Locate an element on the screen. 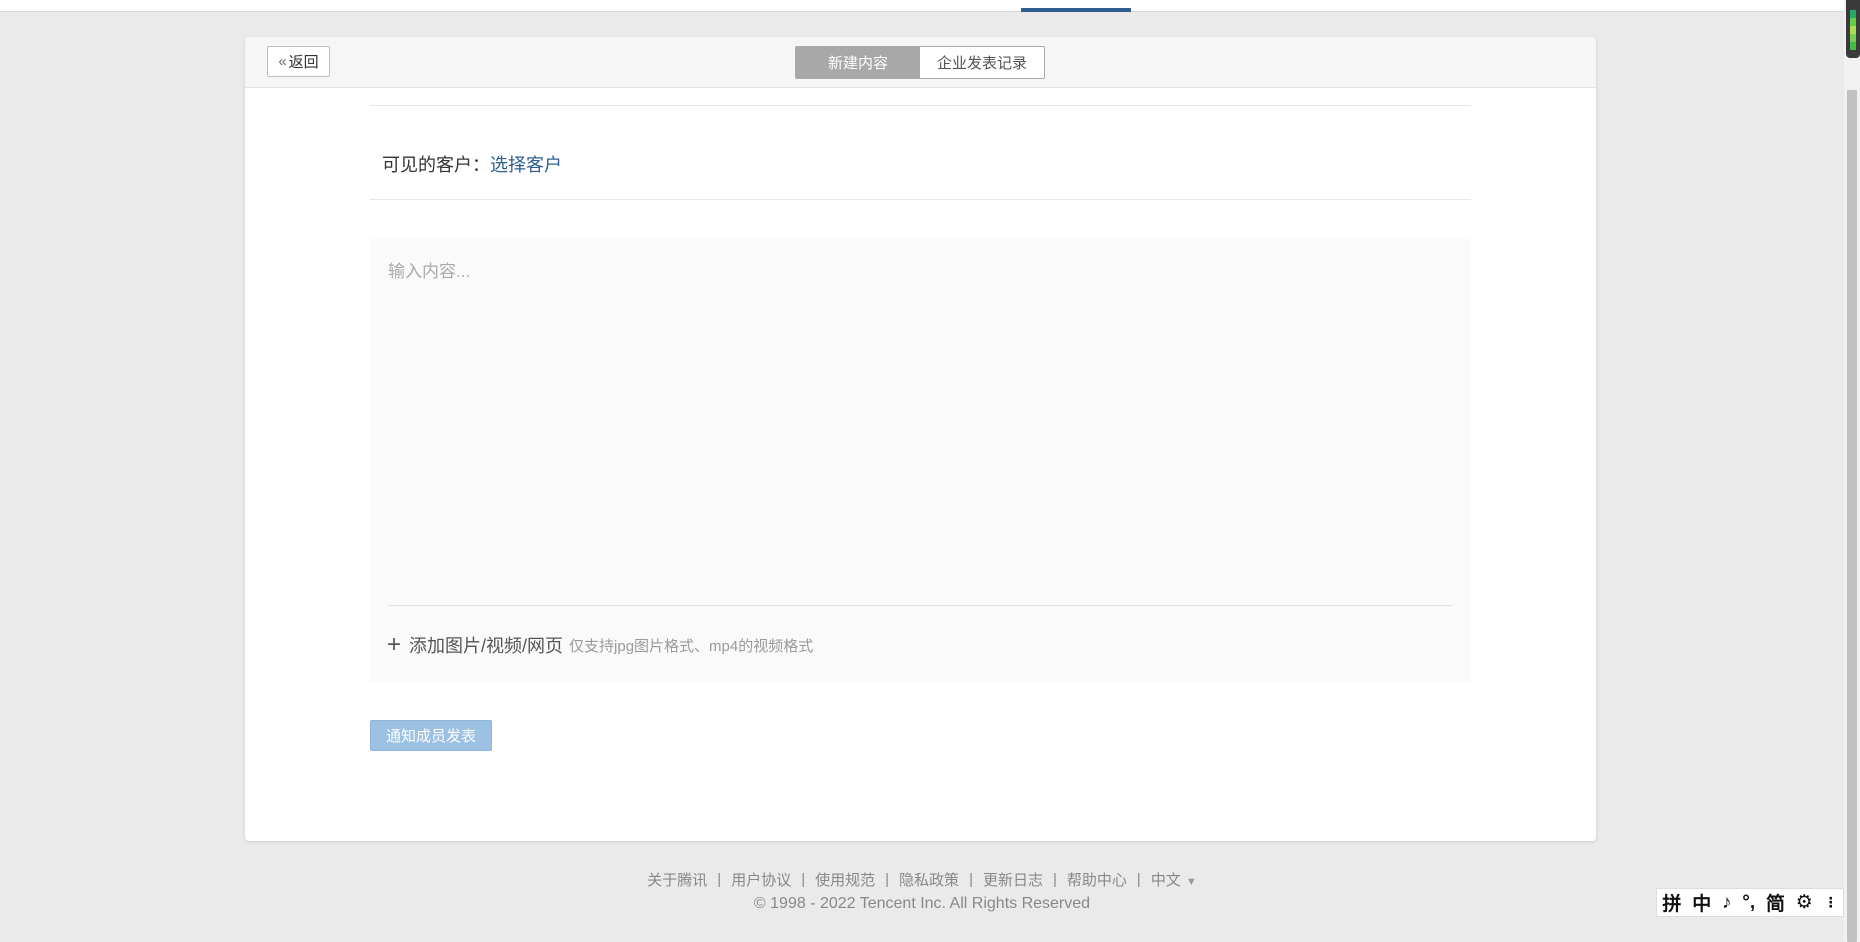  ime-settings-icon: ⚙ is located at coordinates (1804, 902).